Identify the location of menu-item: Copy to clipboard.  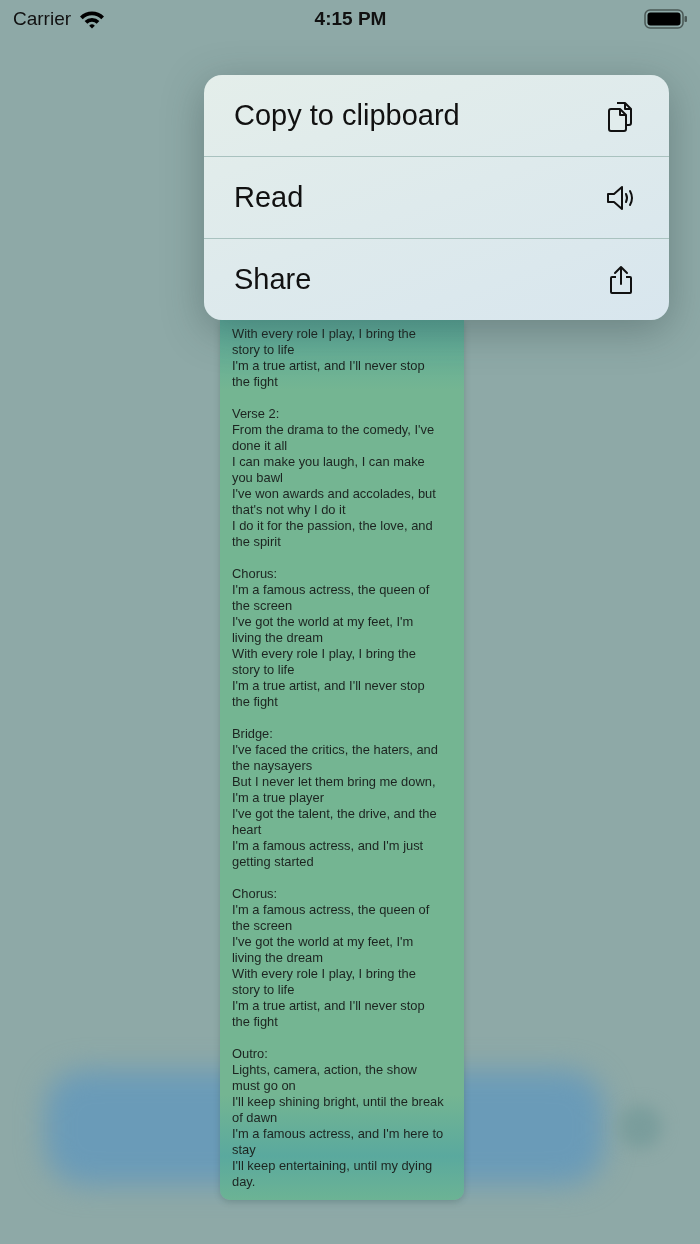
(436, 115).